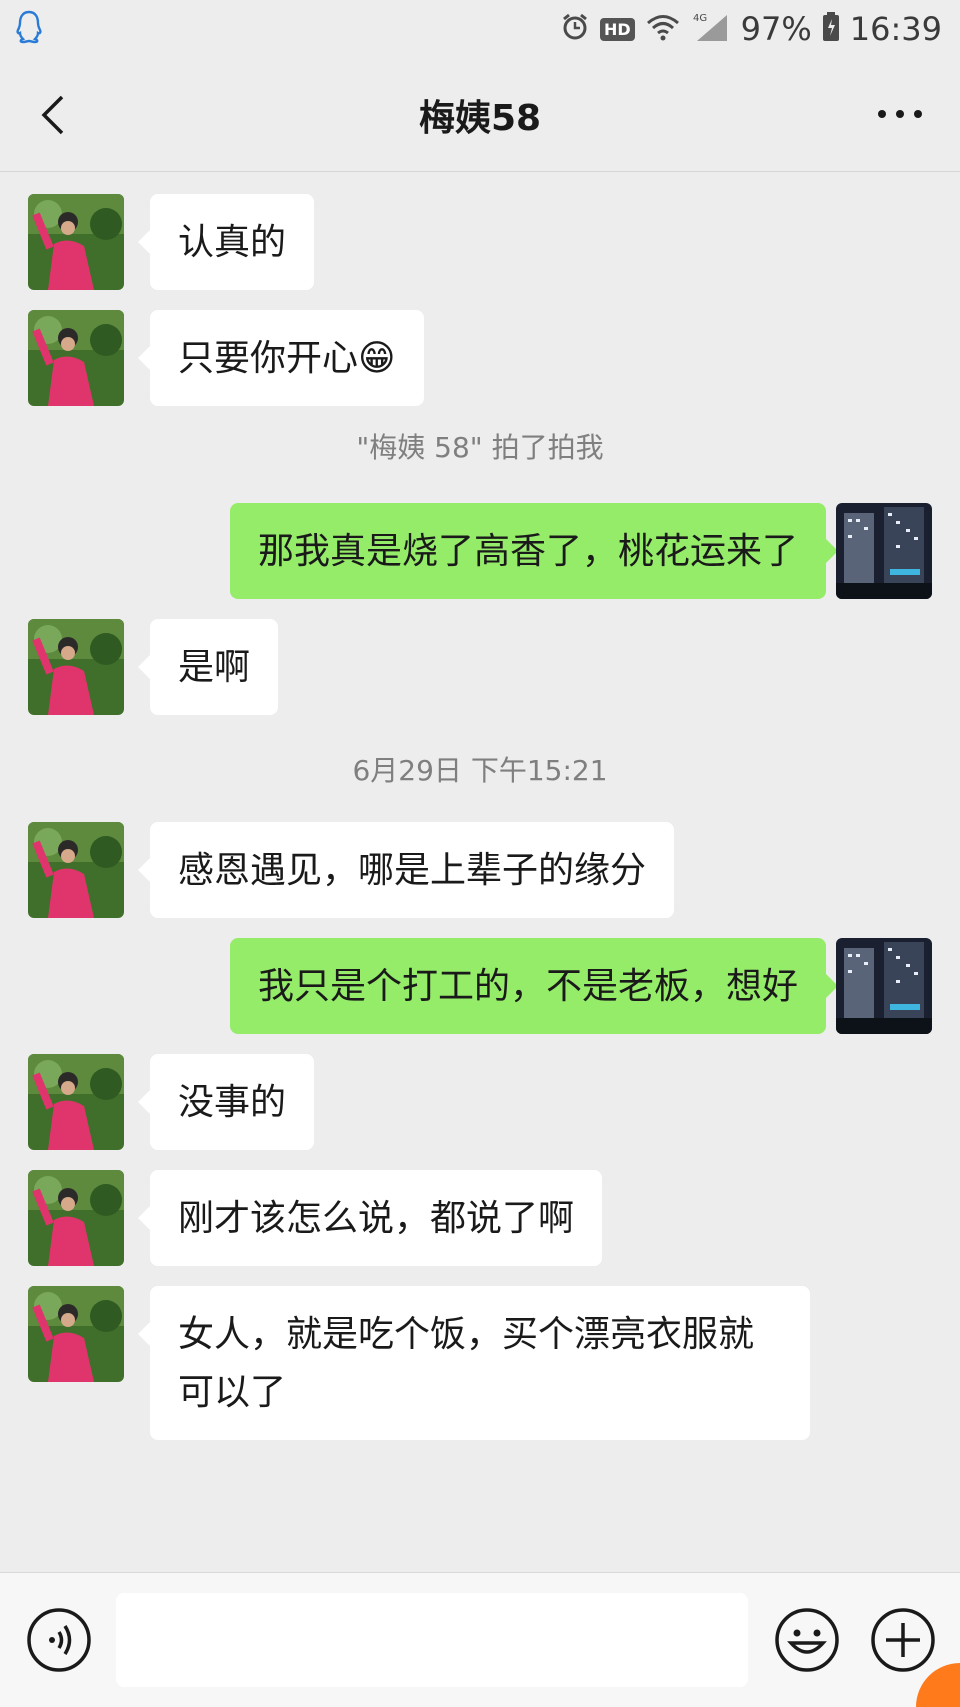  Describe the element at coordinates (480, 29) in the screenshot. I see `status-bar: HD 4G 97% 16:39` at that location.